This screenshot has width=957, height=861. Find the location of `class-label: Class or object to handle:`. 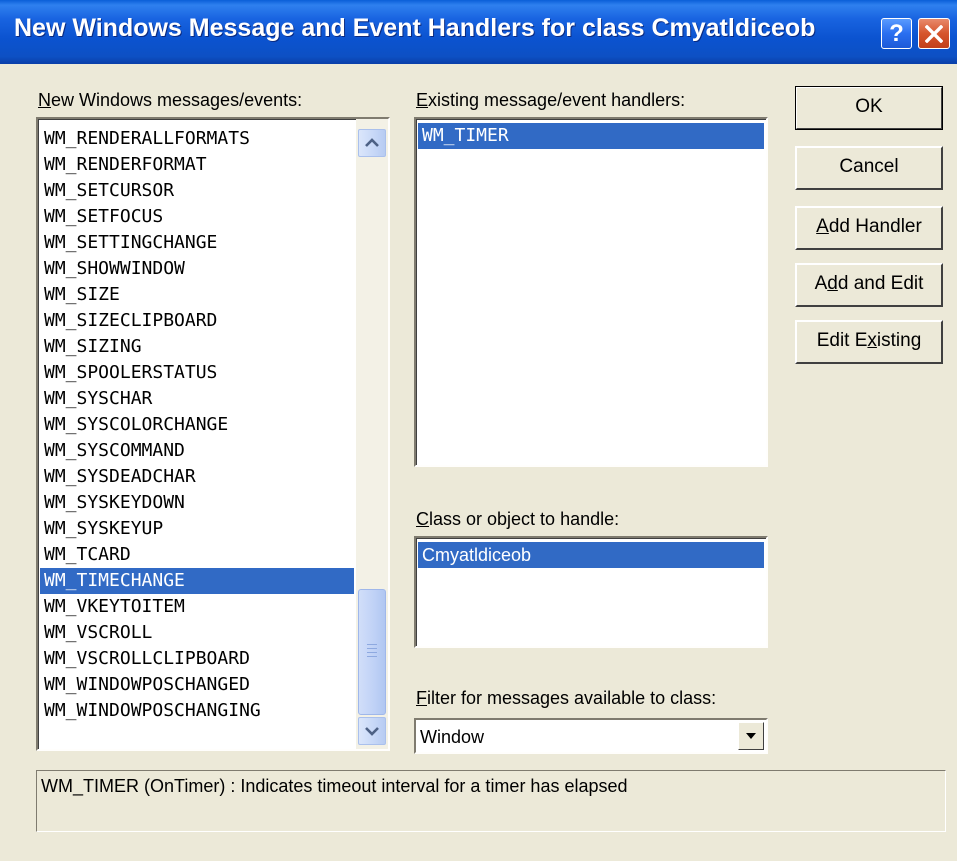

class-label: Class or object to handle: is located at coordinates (518, 519).